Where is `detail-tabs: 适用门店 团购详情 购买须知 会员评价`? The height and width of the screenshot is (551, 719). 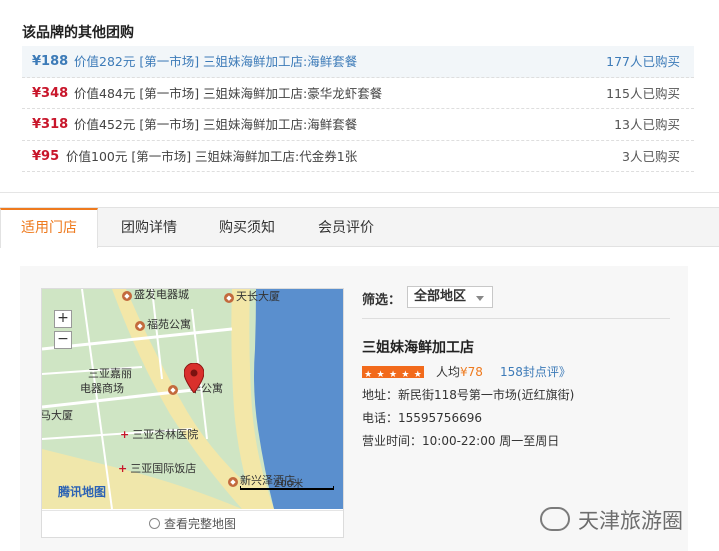 detail-tabs: 适用门店 团购详情 购买须知 会员评价 is located at coordinates (359, 227).